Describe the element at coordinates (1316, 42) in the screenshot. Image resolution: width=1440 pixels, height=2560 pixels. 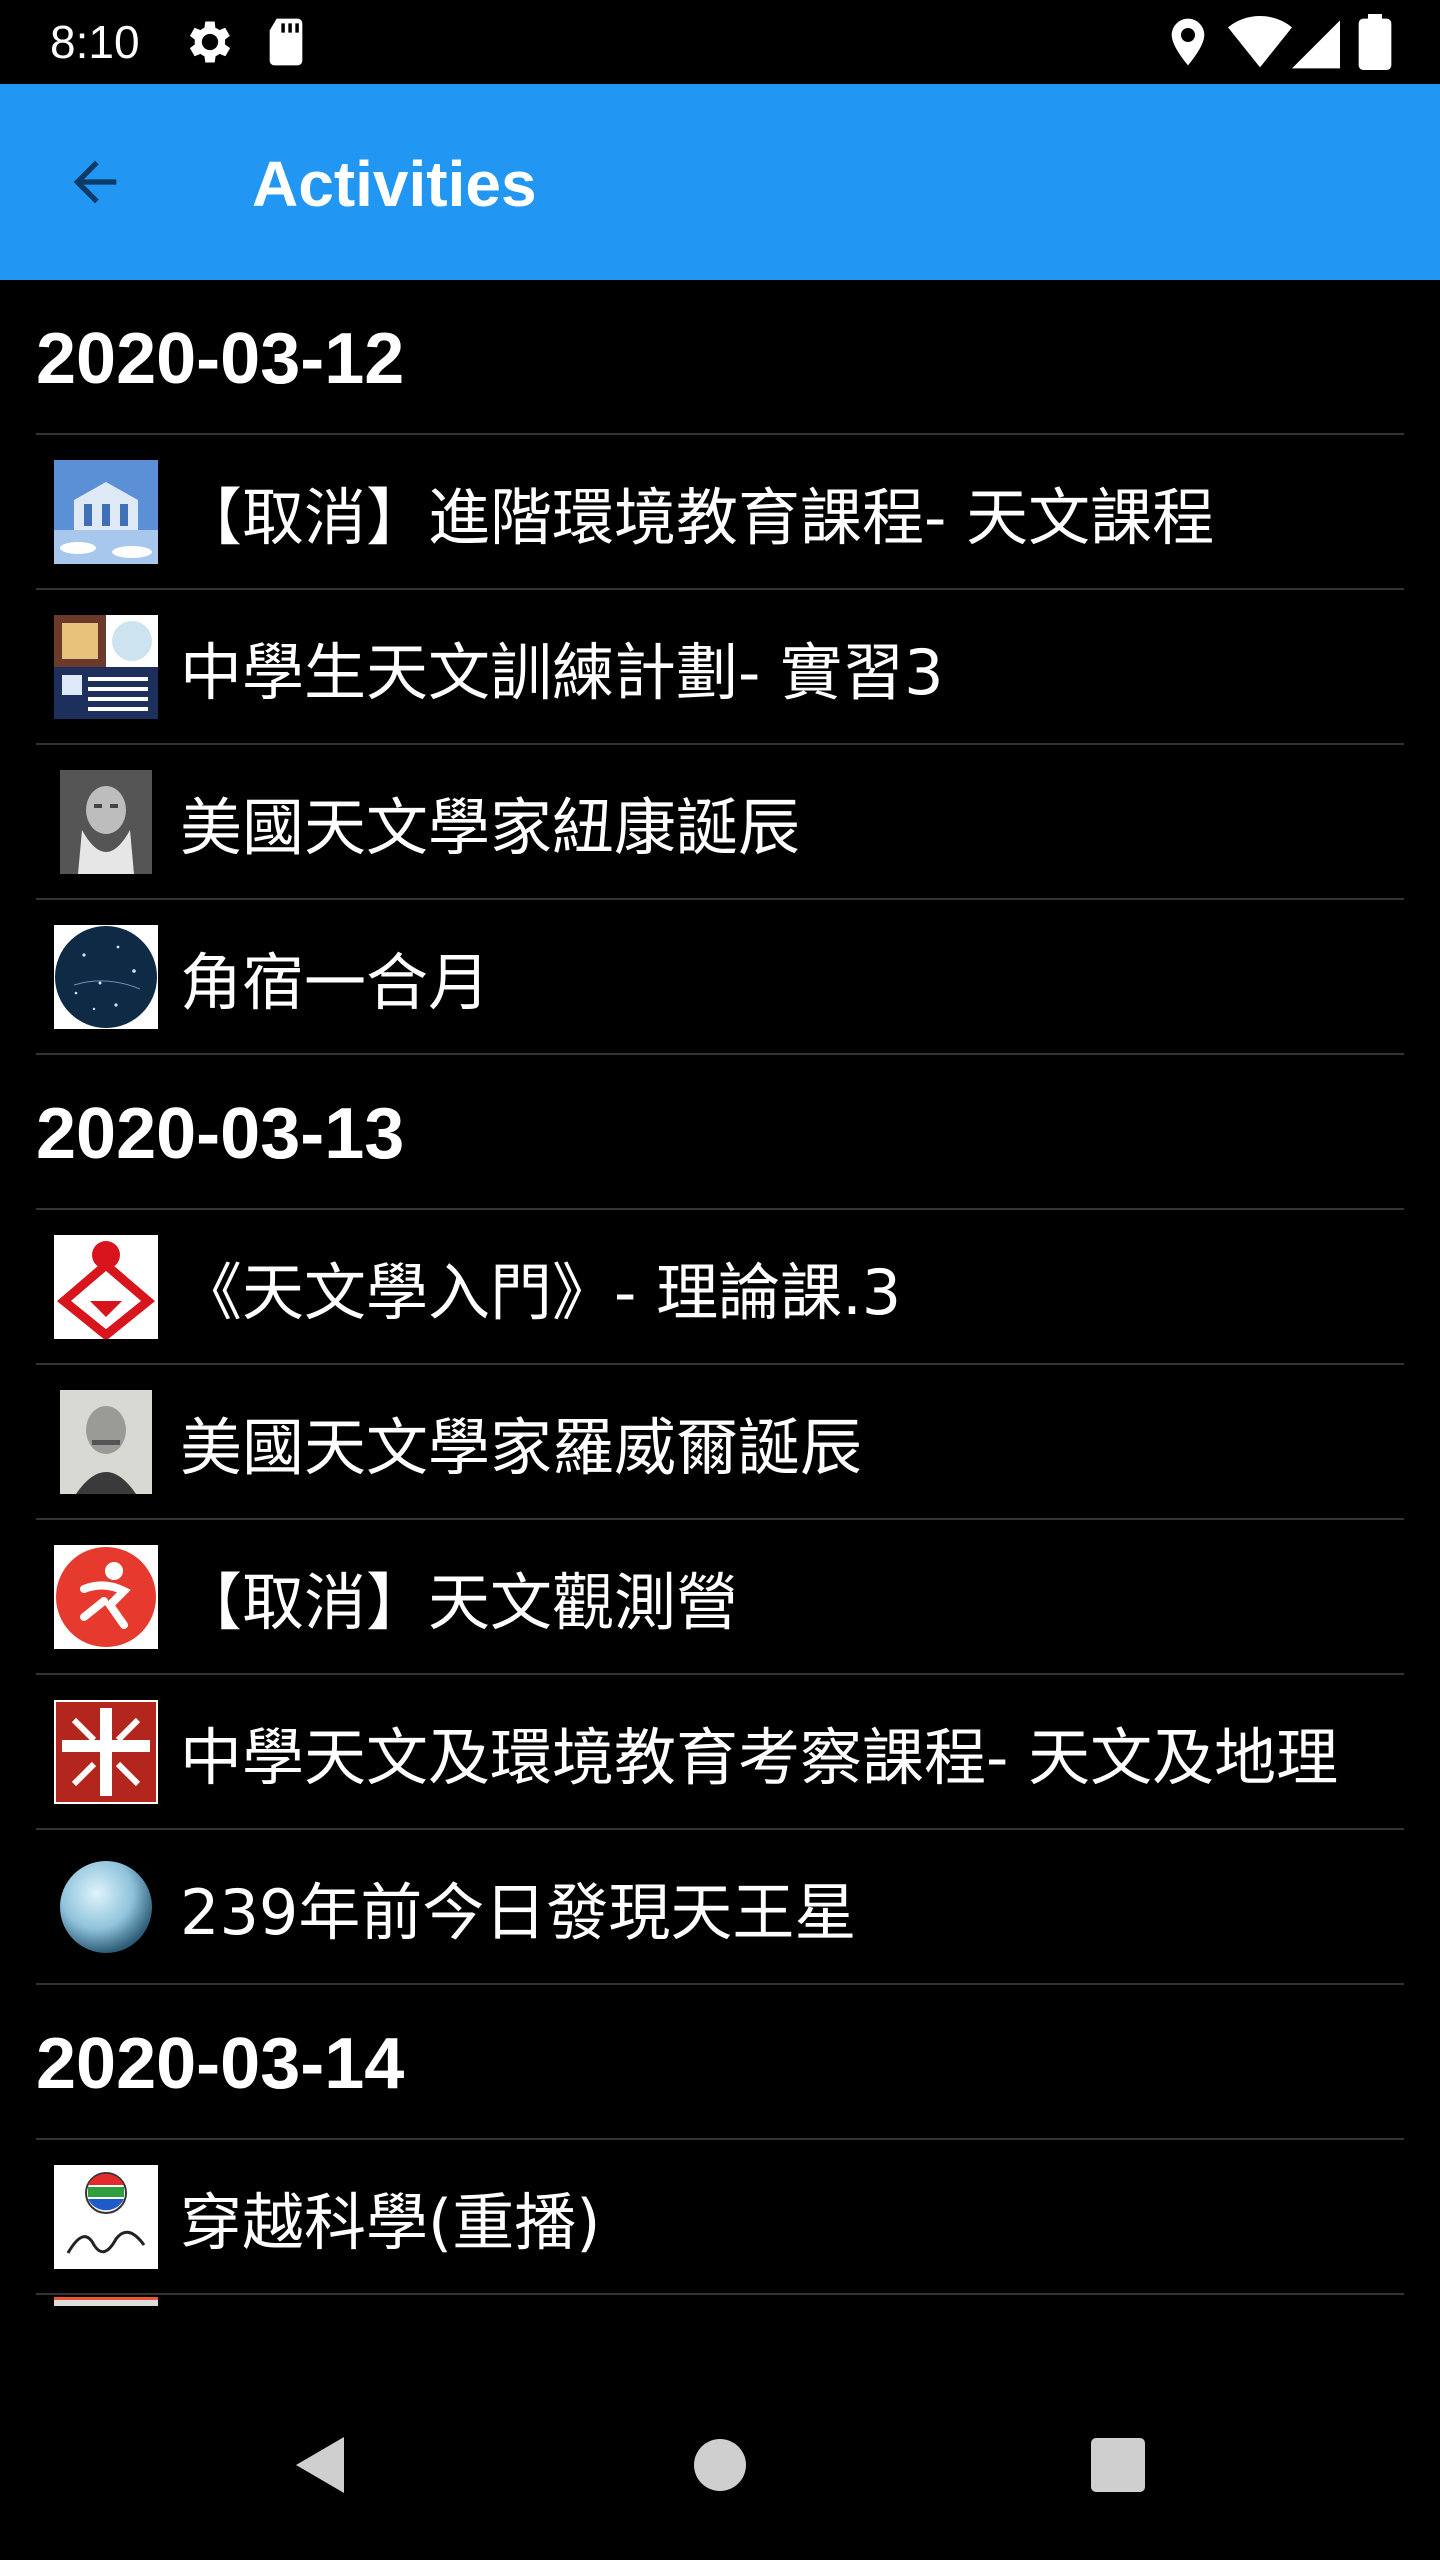
I see `signal-icon` at that location.